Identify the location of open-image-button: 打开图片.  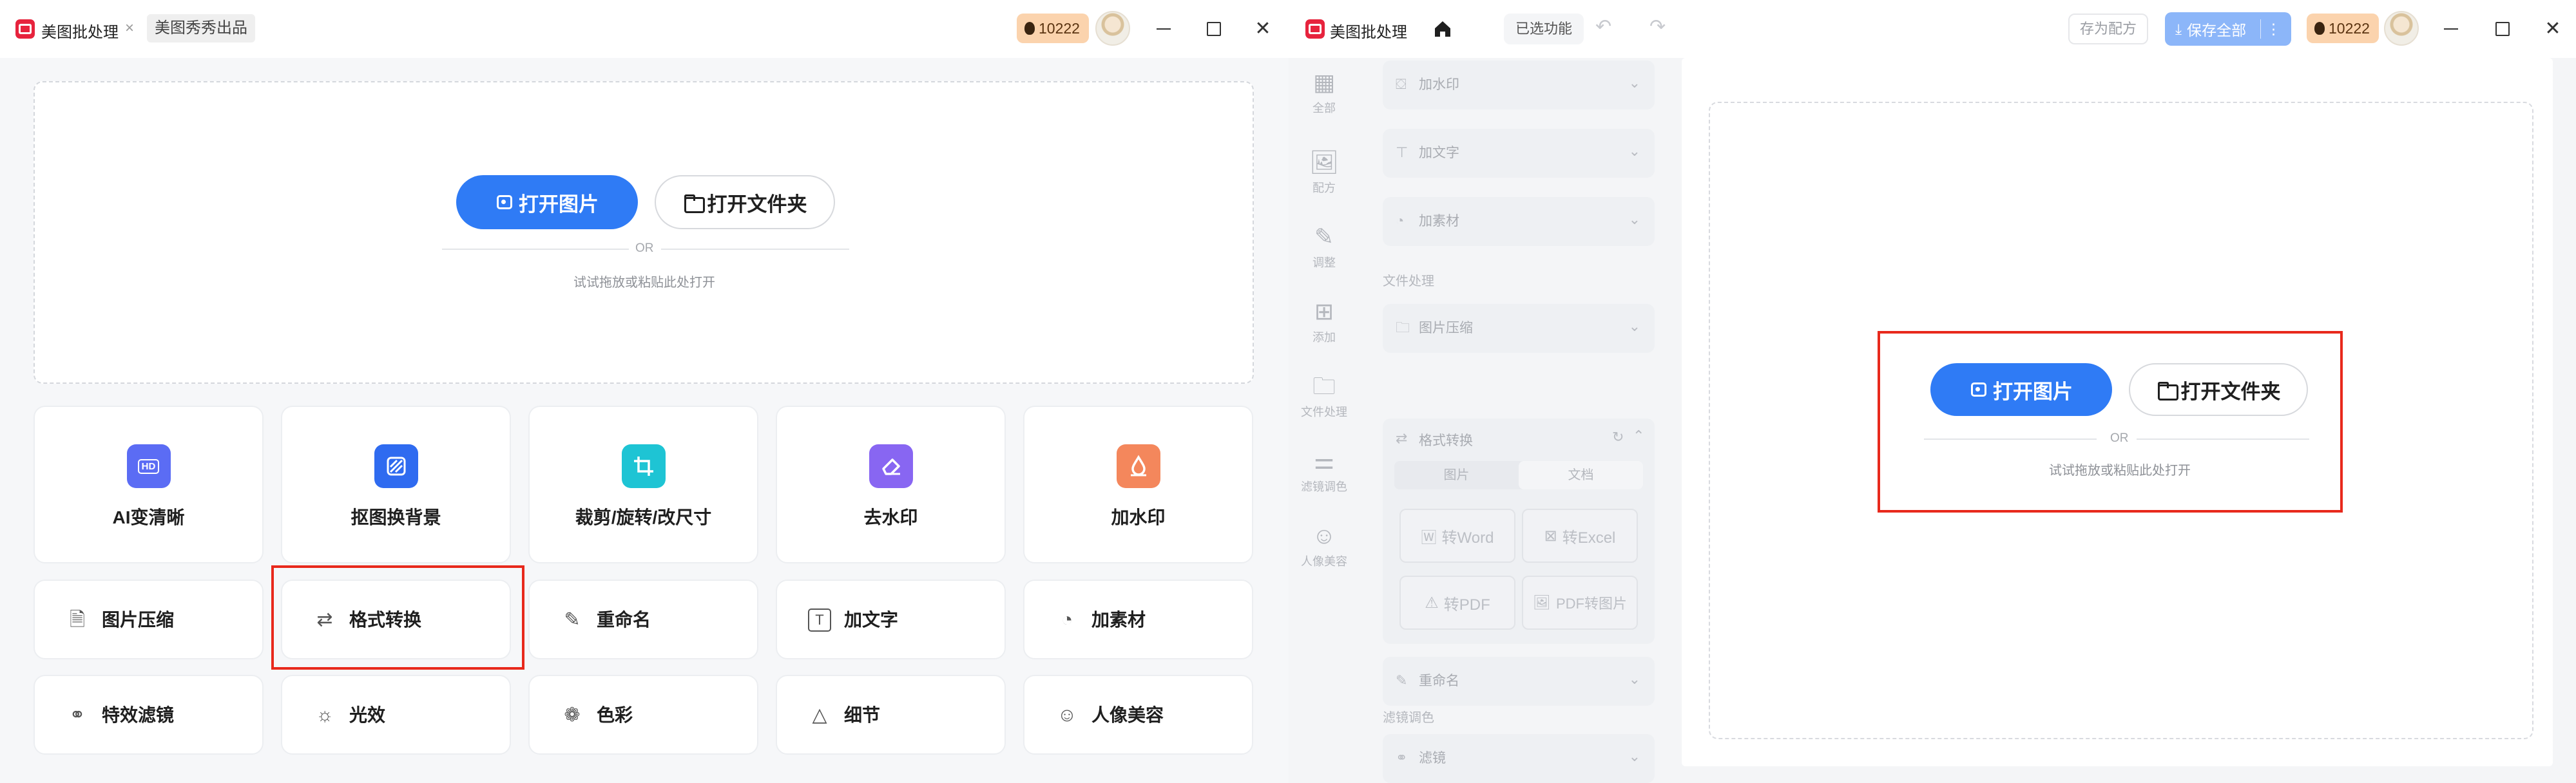
(547, 202).